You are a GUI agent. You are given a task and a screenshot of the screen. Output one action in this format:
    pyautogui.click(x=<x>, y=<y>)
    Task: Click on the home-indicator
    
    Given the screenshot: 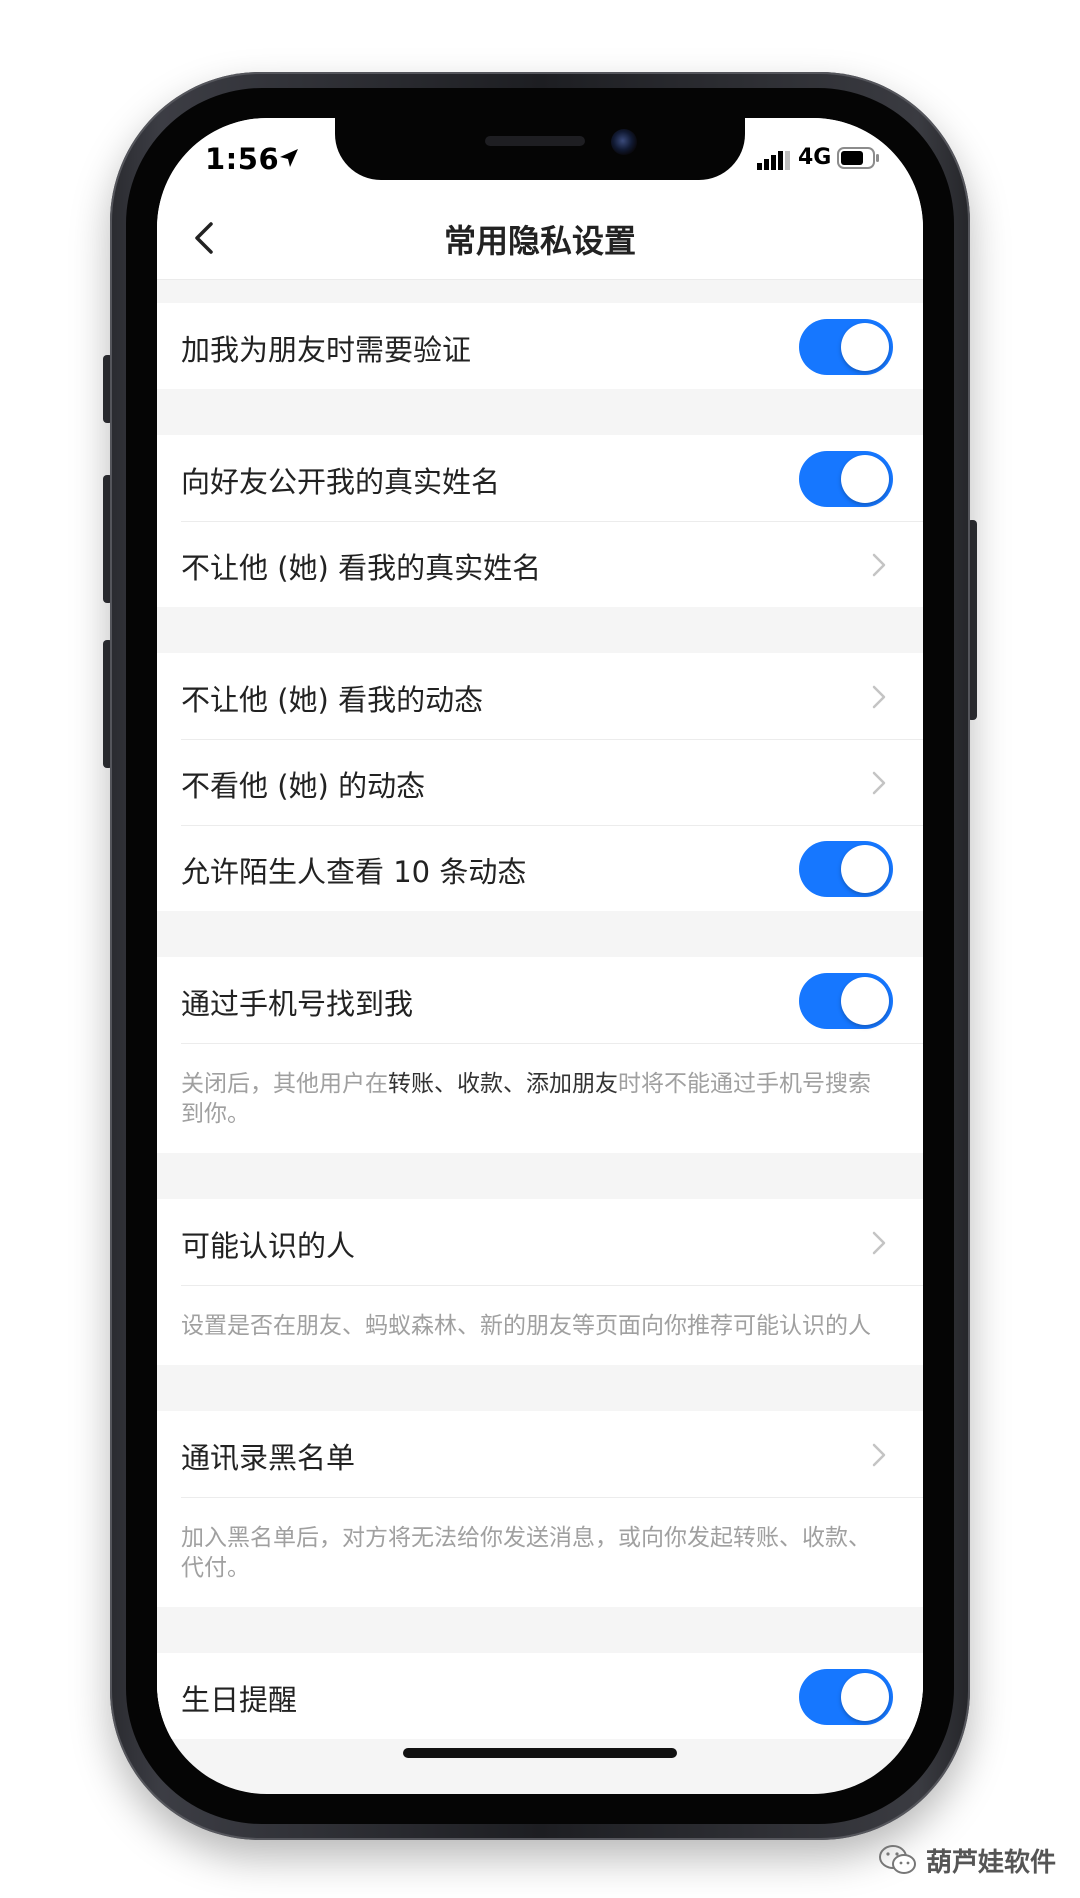 What is the action you would take?
    pyautogui.click(x=540, y=1753)
    